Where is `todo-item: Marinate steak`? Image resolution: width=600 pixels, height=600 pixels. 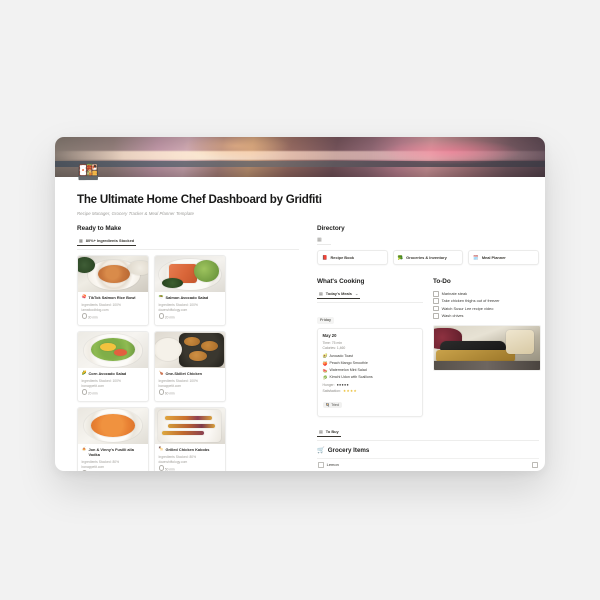
todo-item: Marinate steak is located at coordinates (486, 293).